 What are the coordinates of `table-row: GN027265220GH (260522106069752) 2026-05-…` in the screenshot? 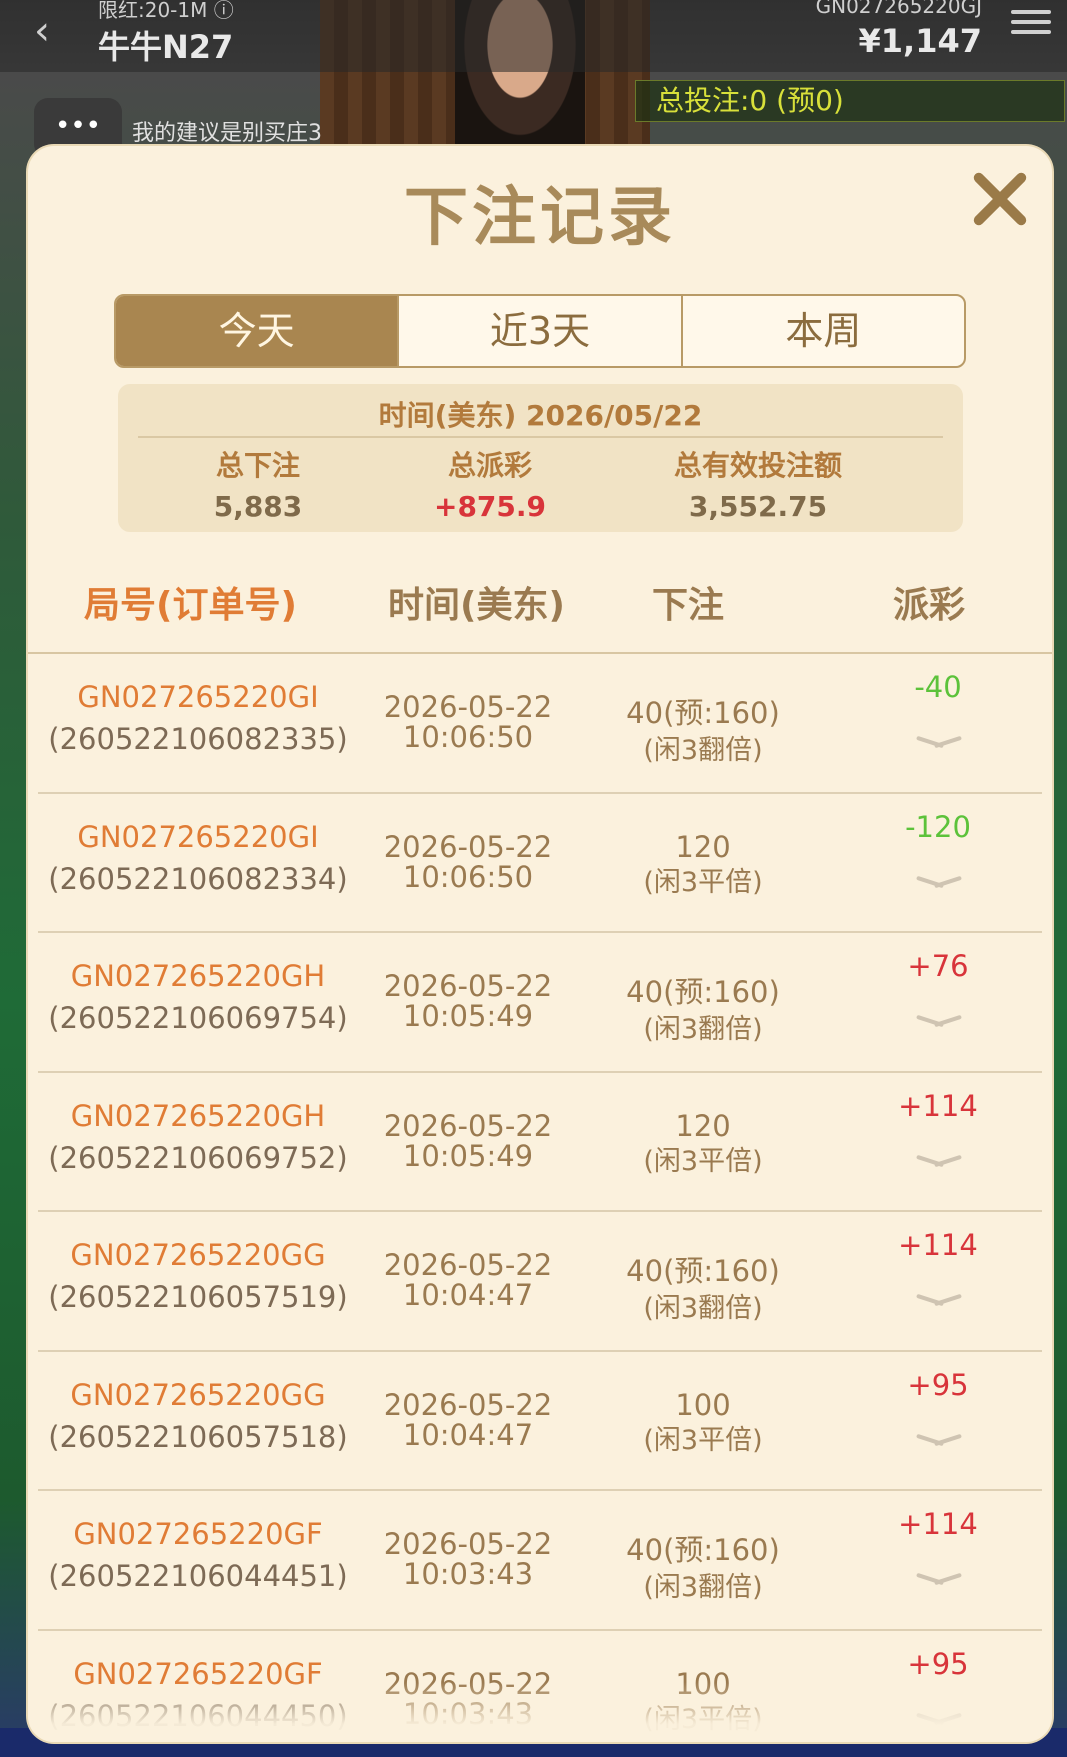 It's located at (540, 1142).